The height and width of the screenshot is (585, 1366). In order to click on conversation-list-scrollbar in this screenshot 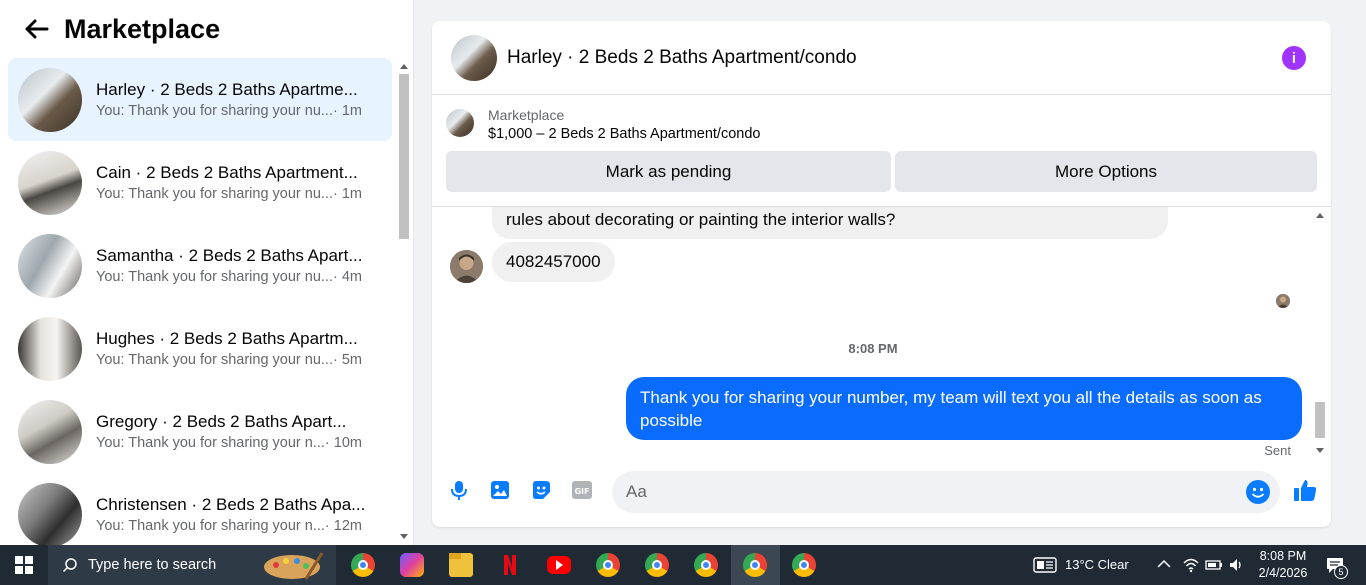, I will do `click(404, 301)`.